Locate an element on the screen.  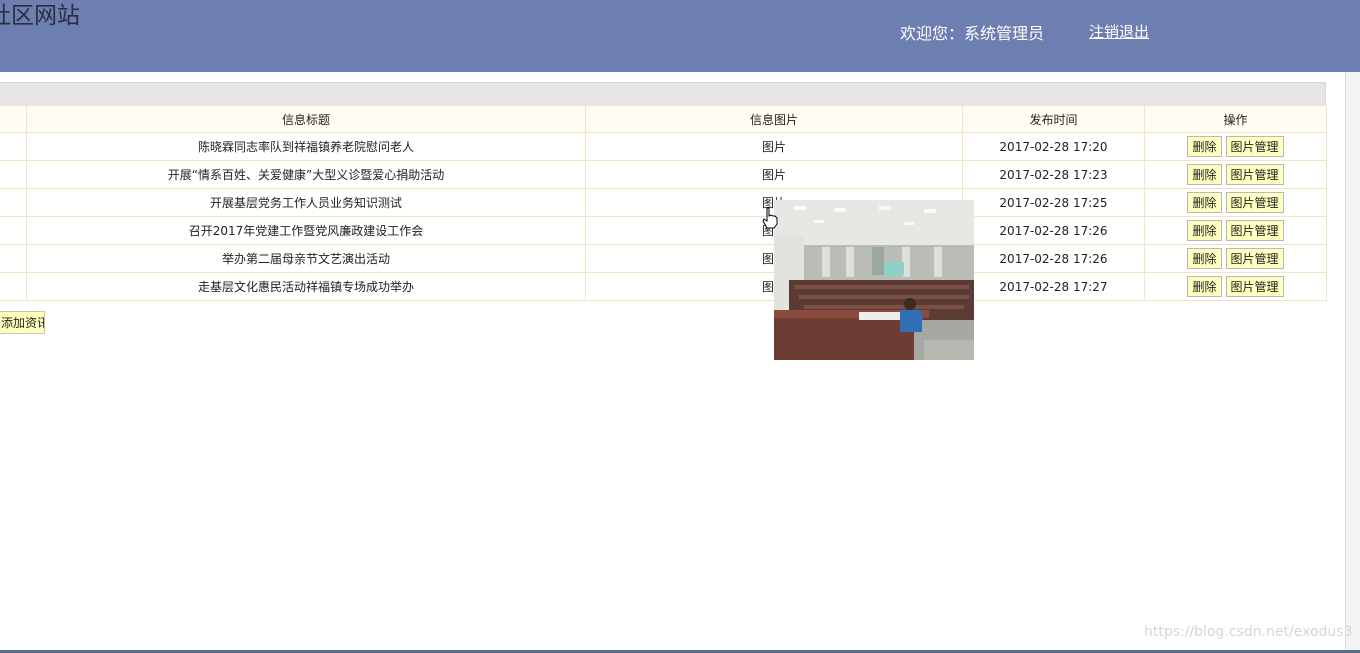
row-time: 2017-02-28 17:20 is located at coordinates (1053, 146).